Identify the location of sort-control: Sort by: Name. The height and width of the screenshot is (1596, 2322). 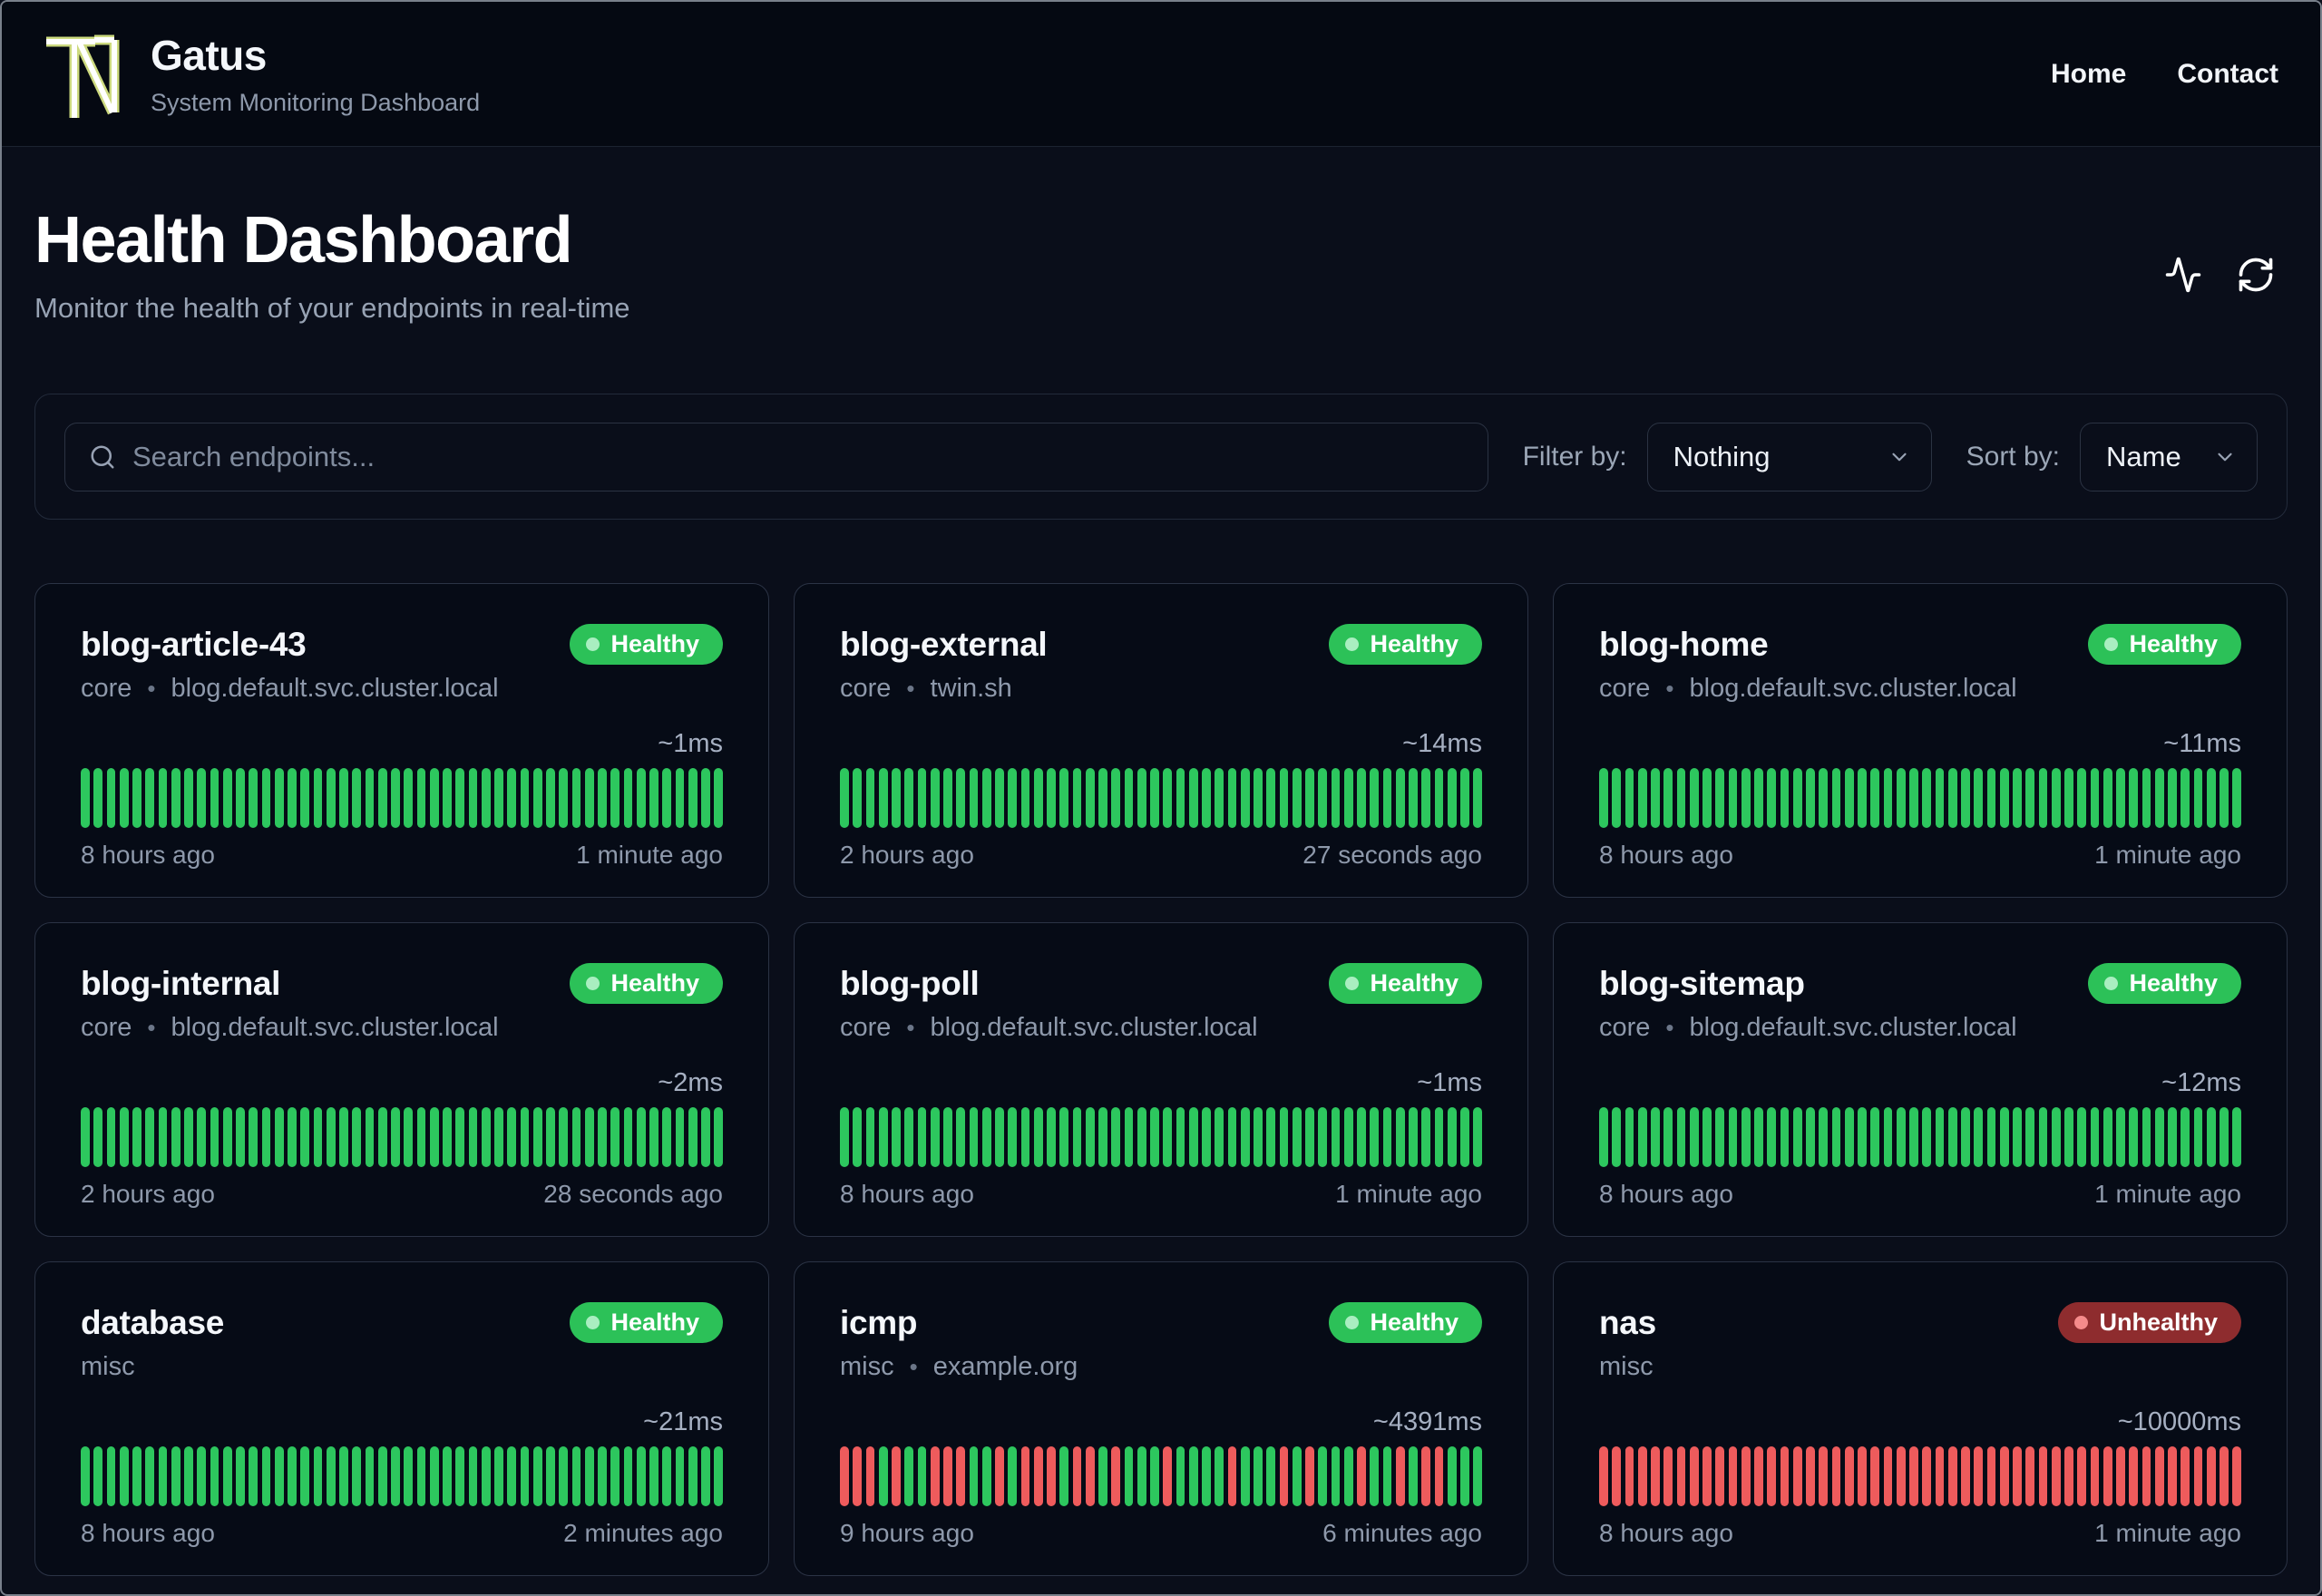
(2112, 456).